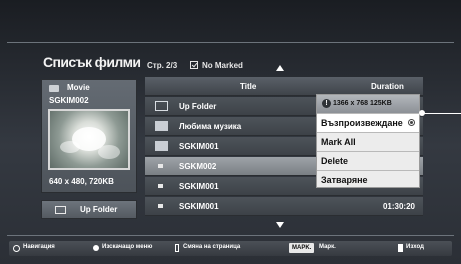  Describe the element at coordinates (302, 248) in the screenshot. I see `mark-key-icon: MAPK.` at that location.